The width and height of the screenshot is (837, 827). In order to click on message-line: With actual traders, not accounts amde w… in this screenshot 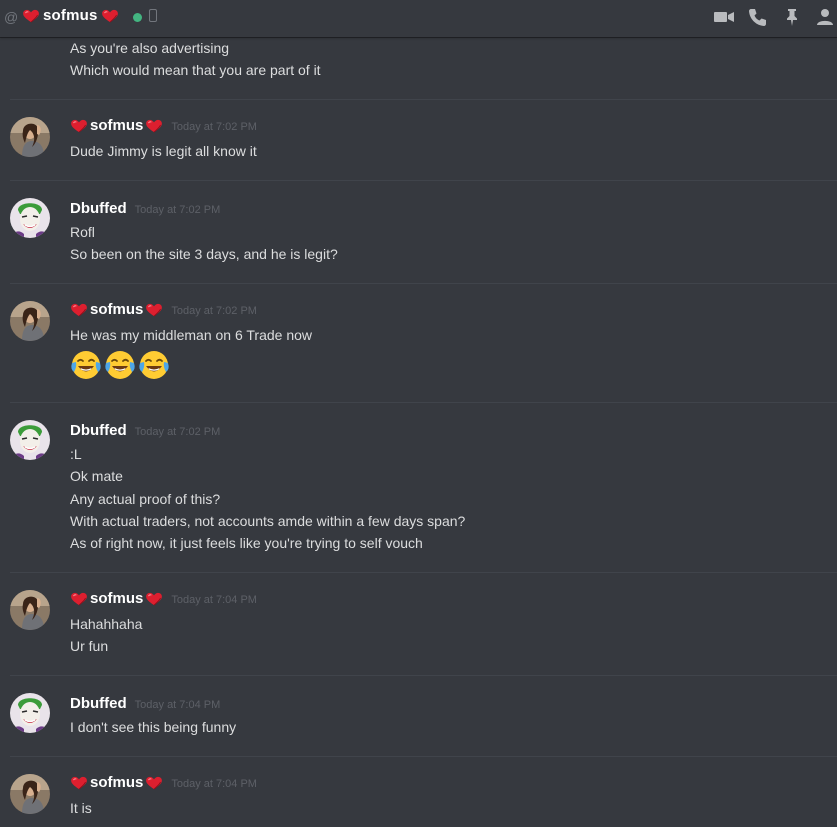, I will do `click(268, 521)`.